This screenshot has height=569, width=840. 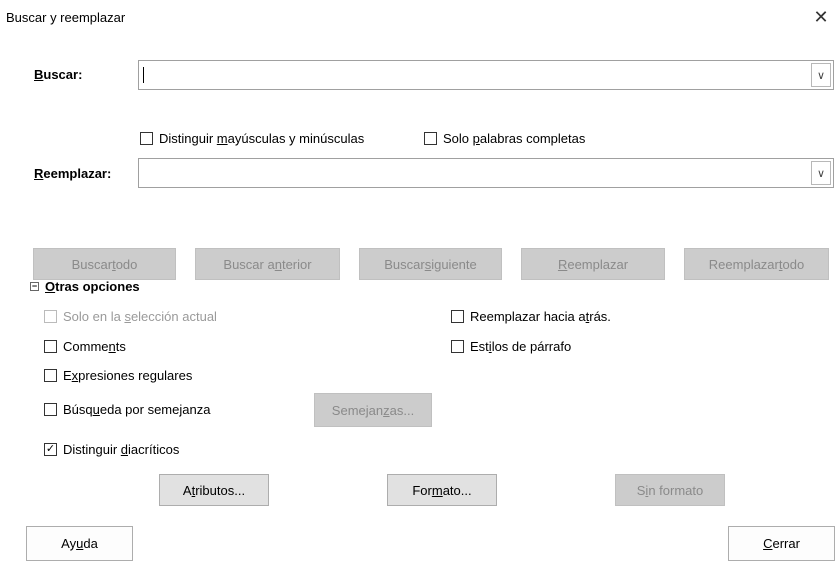 I want to click on check-icon: ✓, so click(x=50, y=449).